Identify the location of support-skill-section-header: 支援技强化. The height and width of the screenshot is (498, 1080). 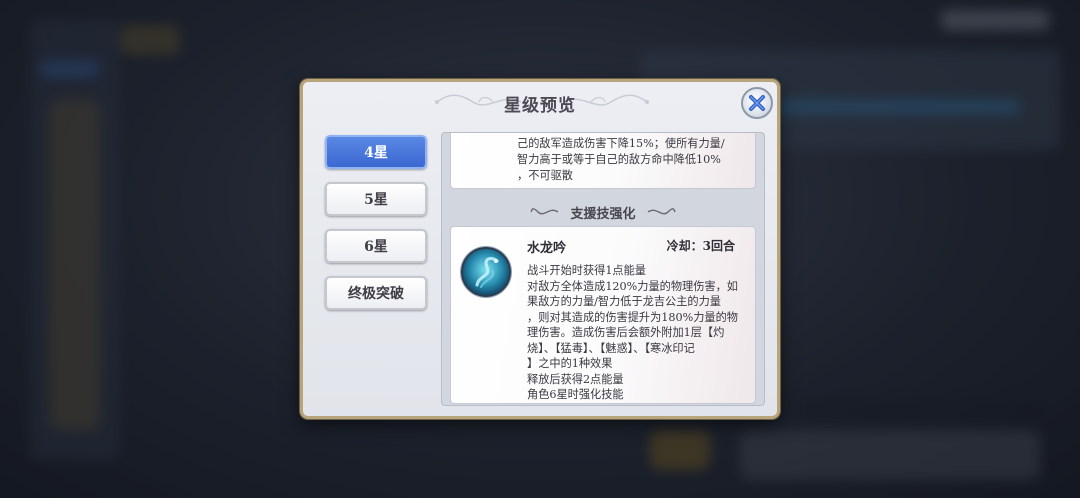
(603, 212).